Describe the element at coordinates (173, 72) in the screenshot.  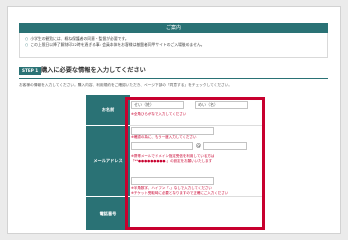
I see `step-heading: STEP 1 購入に必要な情報を入力してください` at that location.